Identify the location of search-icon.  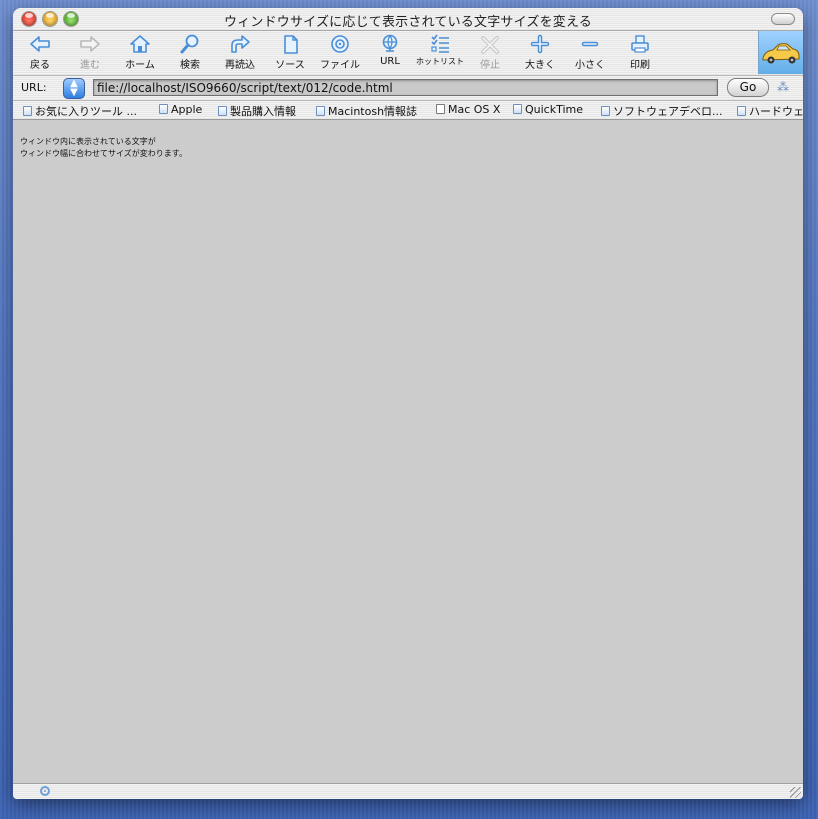
(189, 44).